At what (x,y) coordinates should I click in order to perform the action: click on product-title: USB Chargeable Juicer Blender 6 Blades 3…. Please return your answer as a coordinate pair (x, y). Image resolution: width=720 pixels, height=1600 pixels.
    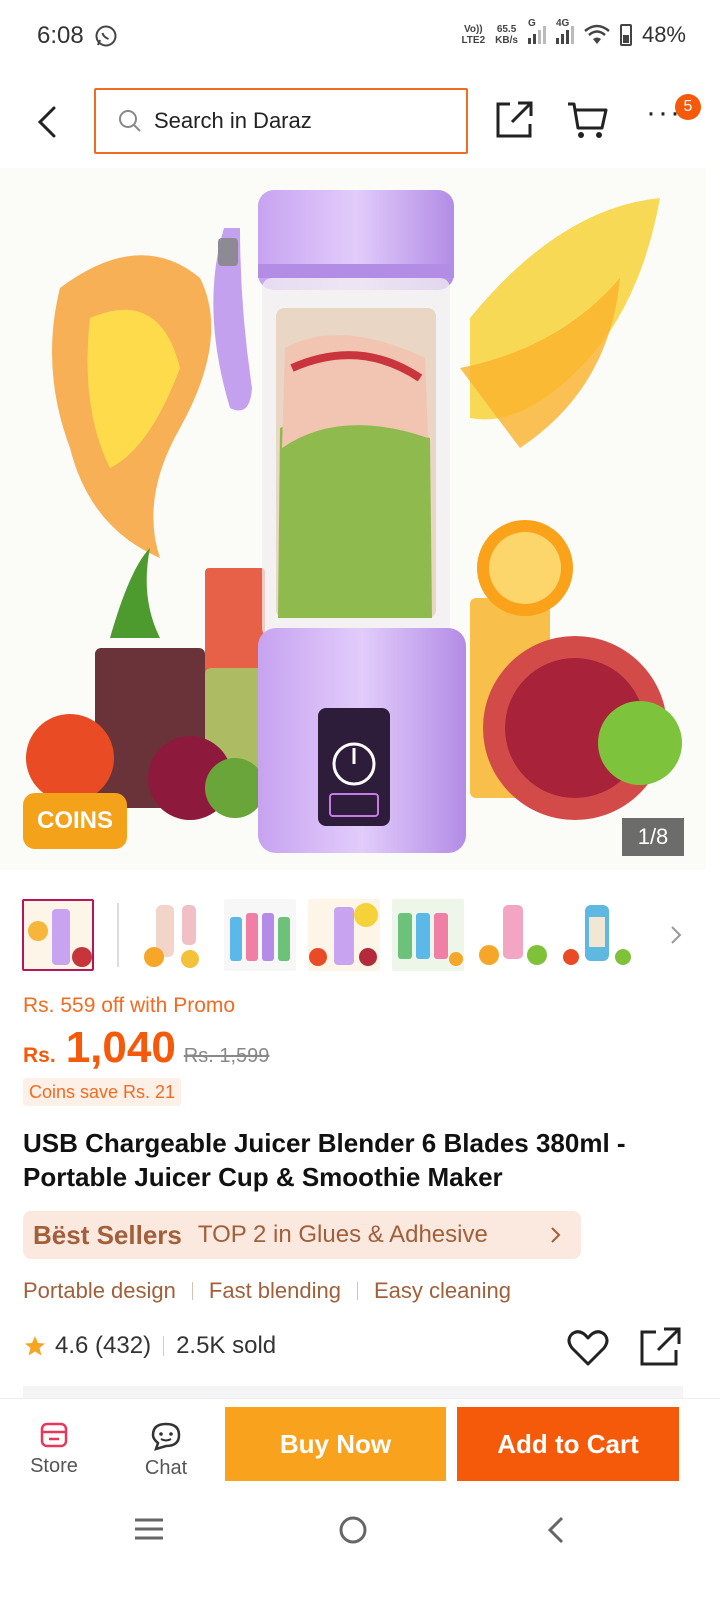
    Looking at the image, I should click on (324, 1160).